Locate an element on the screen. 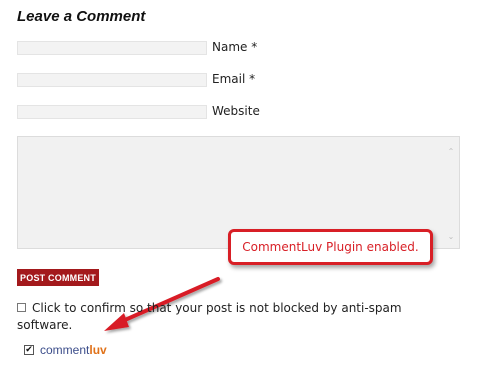 The width and height of the screenshot is (480, 371). commentluv-brand-luv: luv is located at coordinates (98, 350).